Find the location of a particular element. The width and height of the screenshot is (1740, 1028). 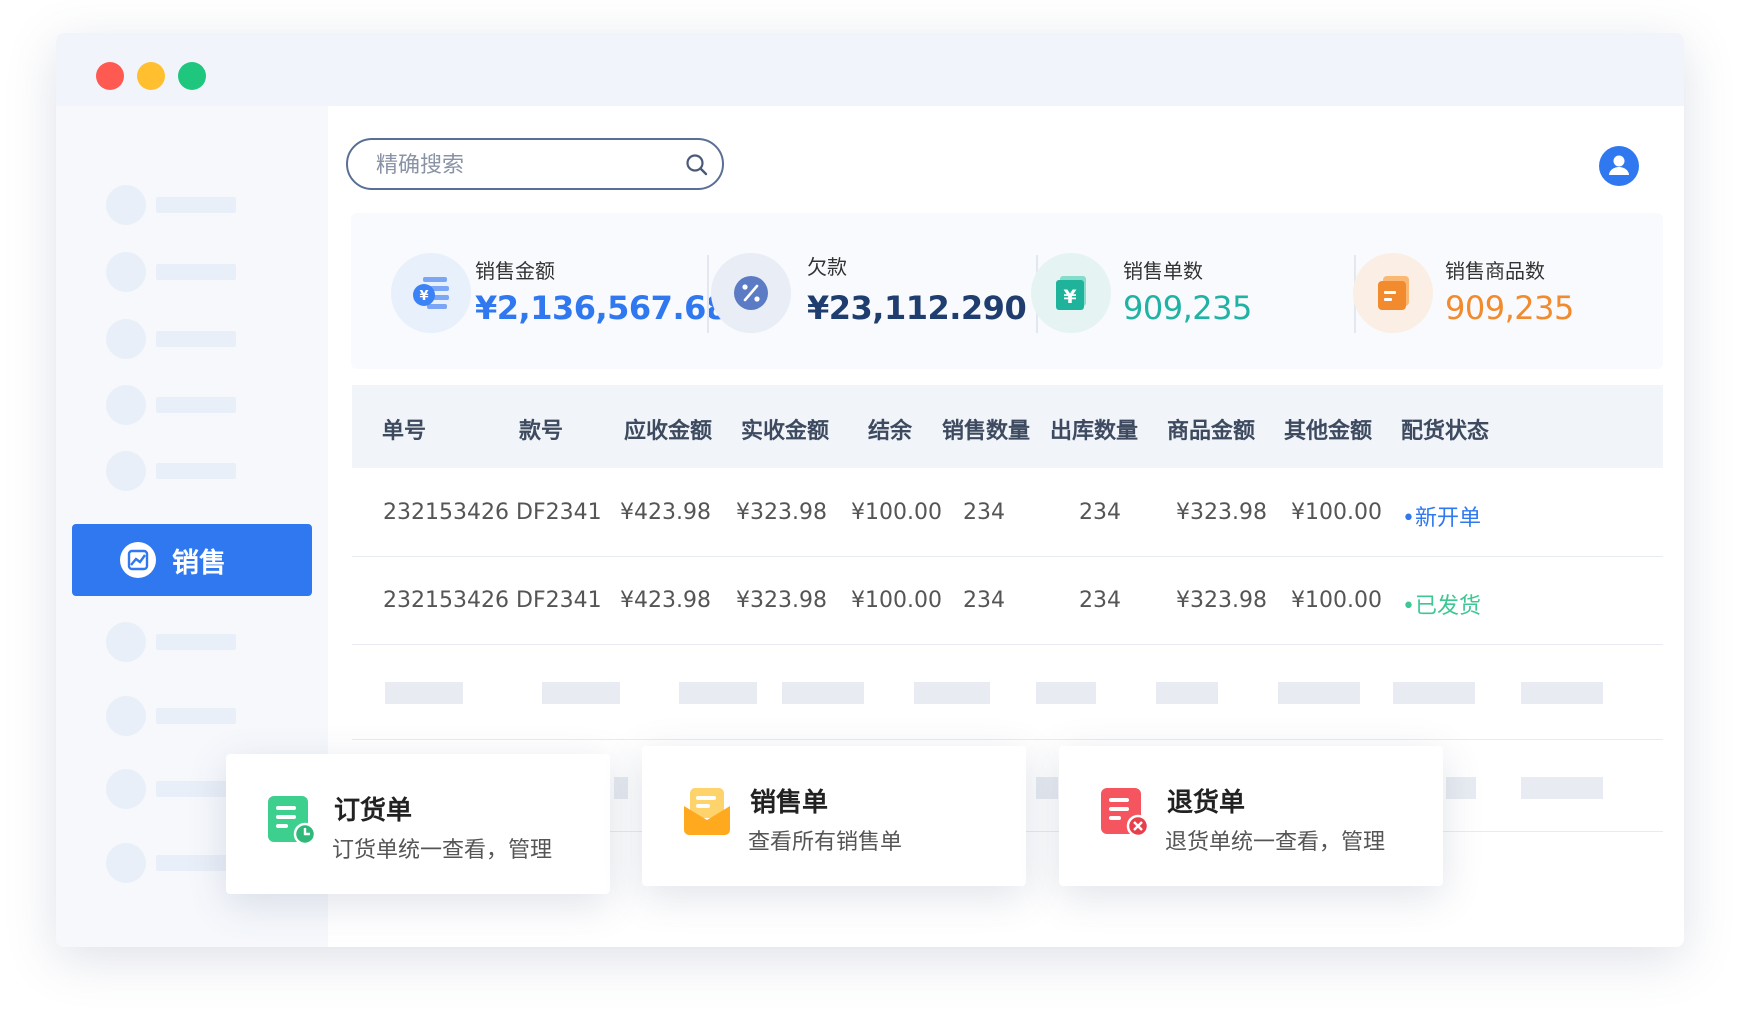

chart-icon is located at coordinates (138, 560).